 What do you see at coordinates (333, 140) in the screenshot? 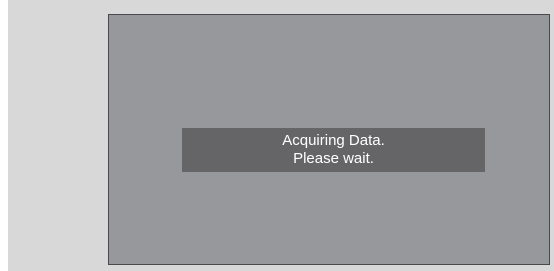
I see `status-message-line-1: Acquiring Data.` at bounding box center [333, 140].